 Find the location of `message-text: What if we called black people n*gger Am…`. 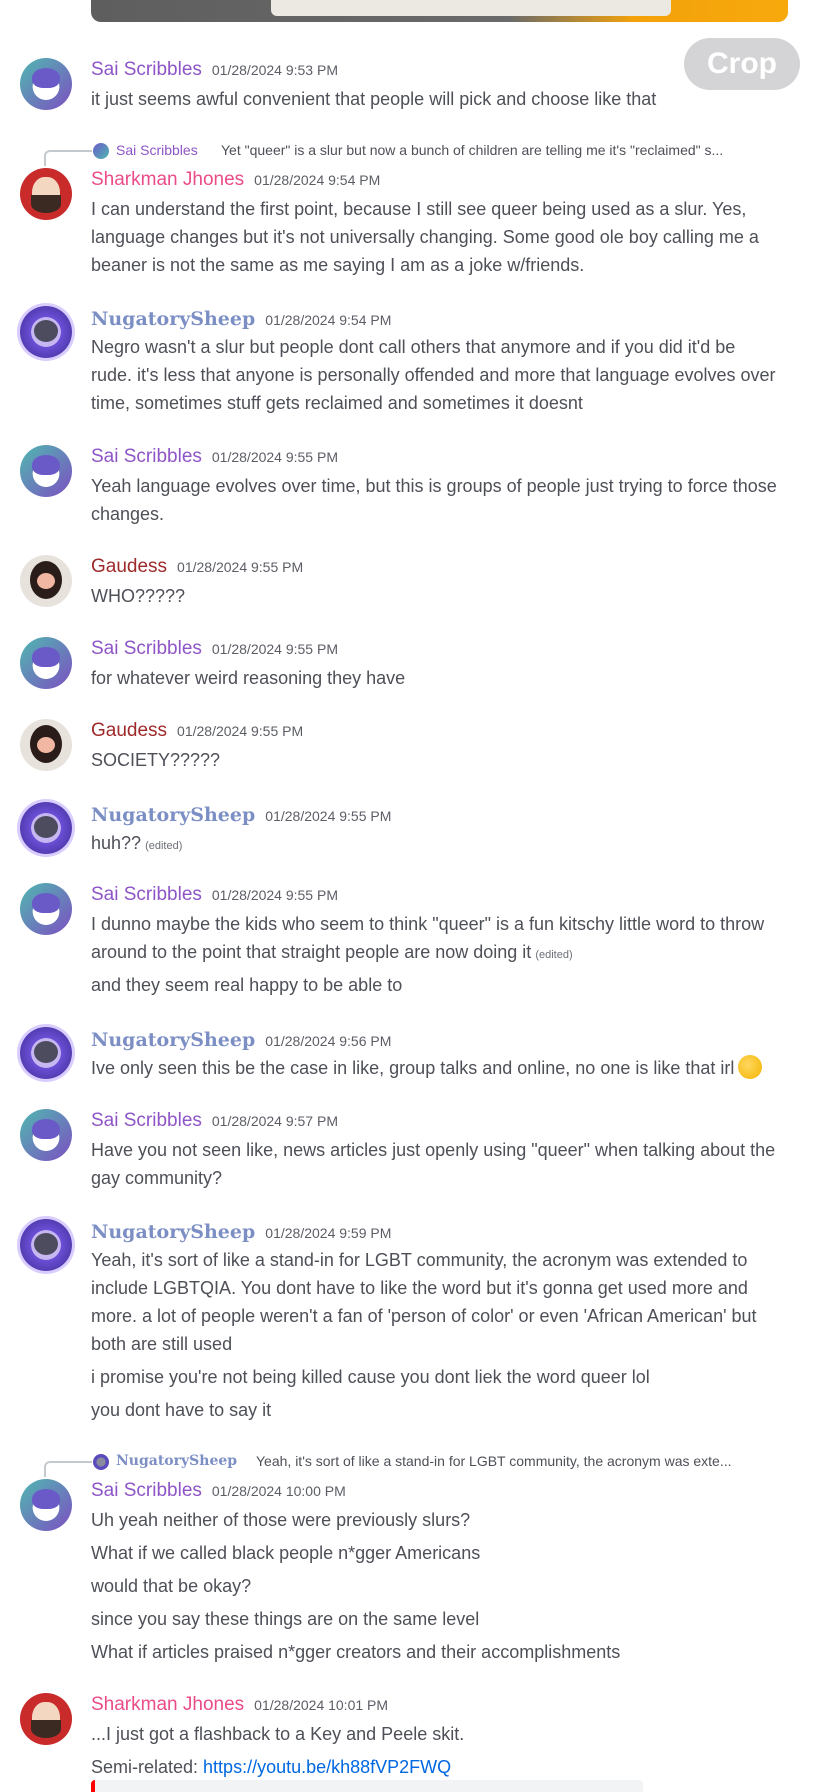

message-text: What if we called black people n*gger Am… is located at coordinates (286, 1553).